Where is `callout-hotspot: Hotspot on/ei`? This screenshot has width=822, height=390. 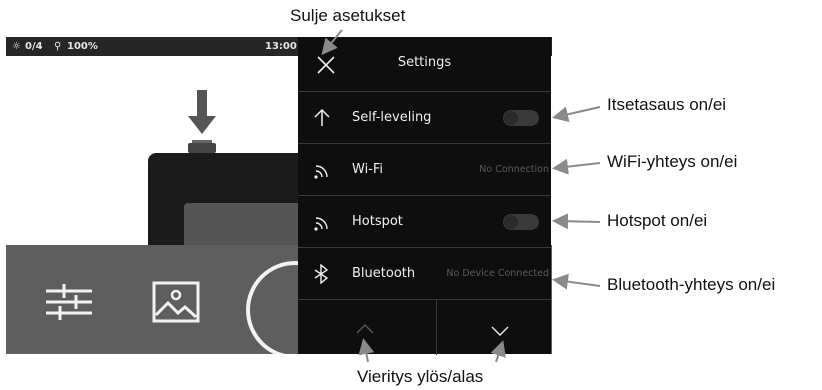 callout-hotspot: Hotspot on/ei is located at coordinates (657, 220).